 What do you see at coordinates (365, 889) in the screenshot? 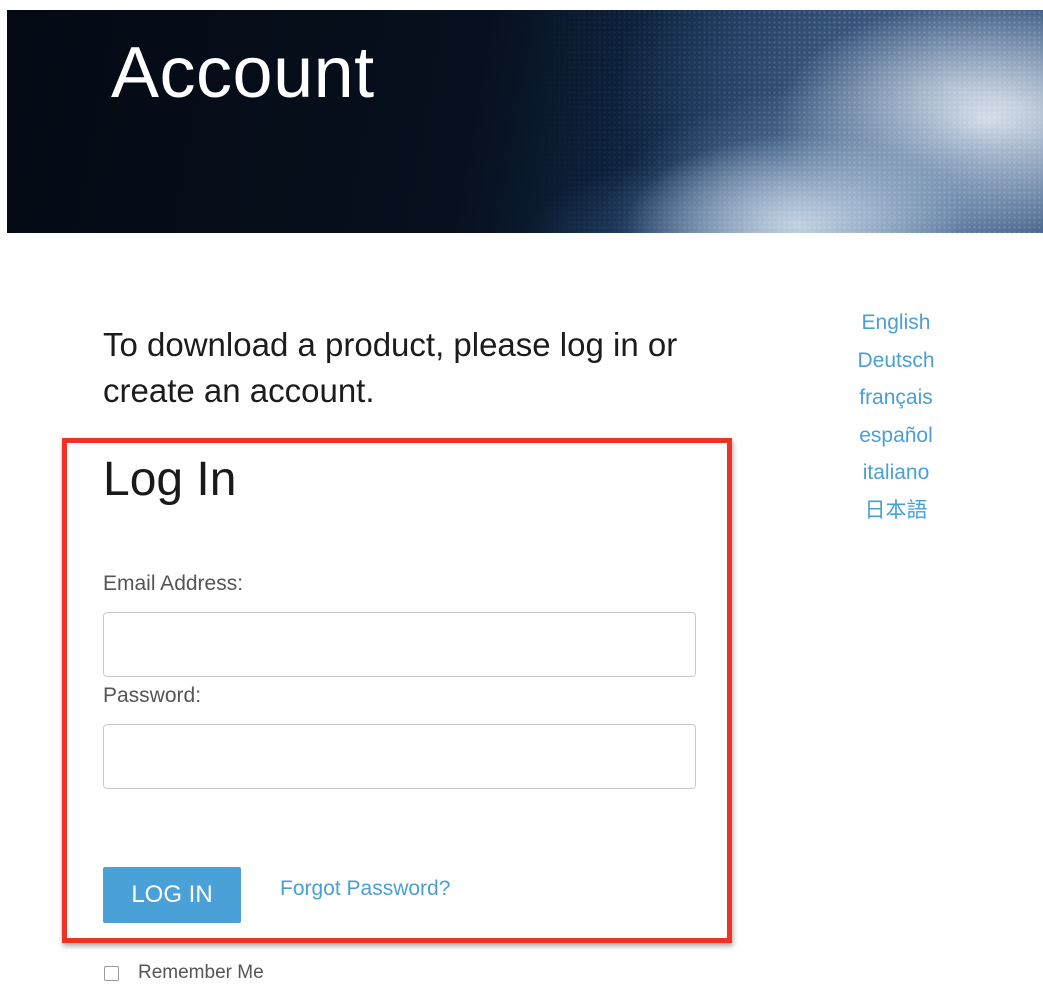
I see `forgot-password-link: Forgot Password?` at bounding box center [365, 889].